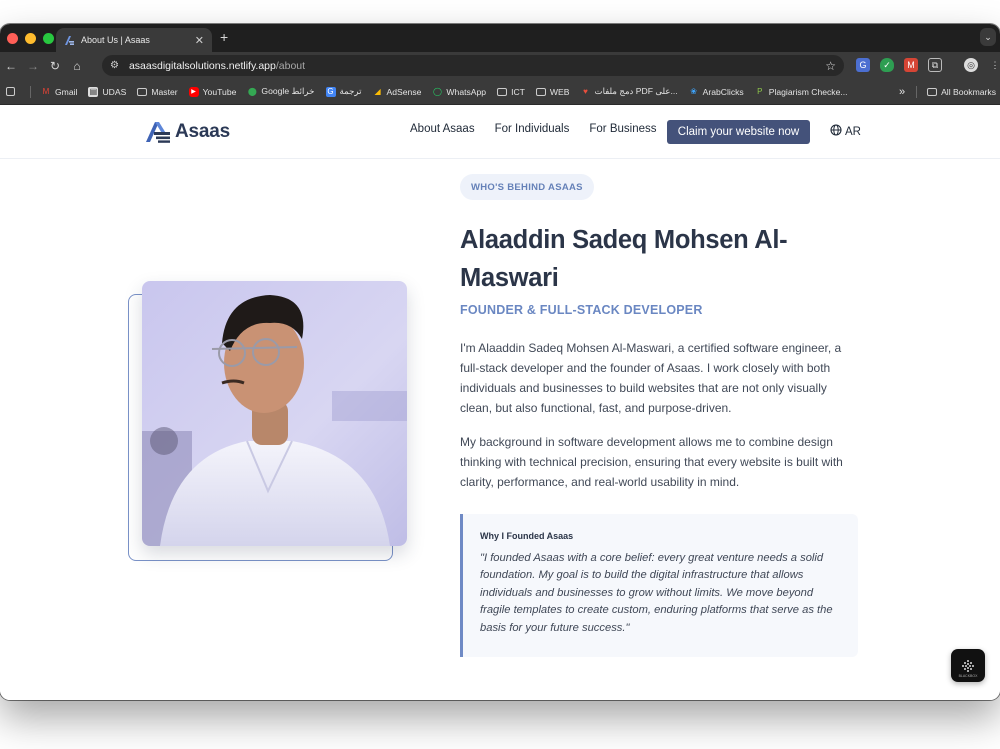  What do you see at coordinates (93, 91) in the screenshot?
I see `udas-icon: ▤` at bounding box center [93, 91].